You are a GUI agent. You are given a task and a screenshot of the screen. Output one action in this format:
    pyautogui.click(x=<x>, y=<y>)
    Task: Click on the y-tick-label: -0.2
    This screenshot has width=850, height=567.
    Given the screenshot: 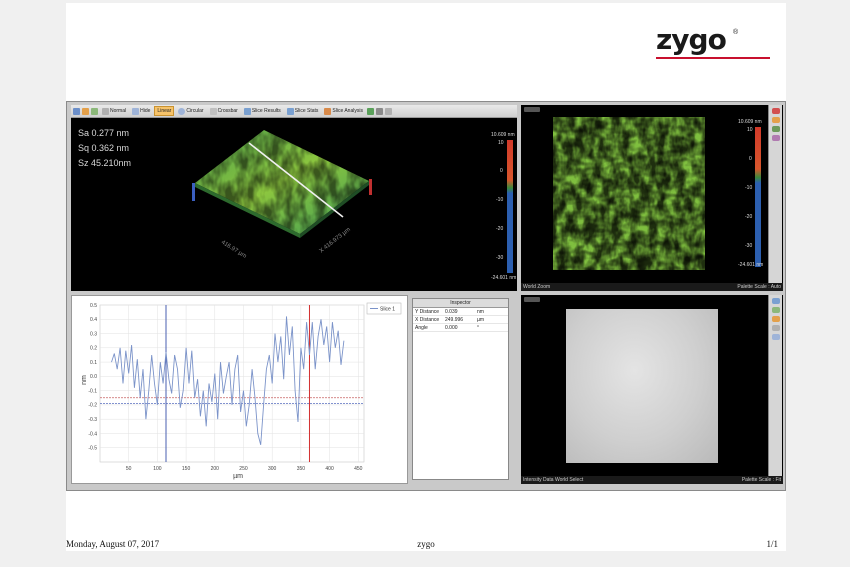 What is the action you would take?
    pyautogui.click(x=92, y=406)
    